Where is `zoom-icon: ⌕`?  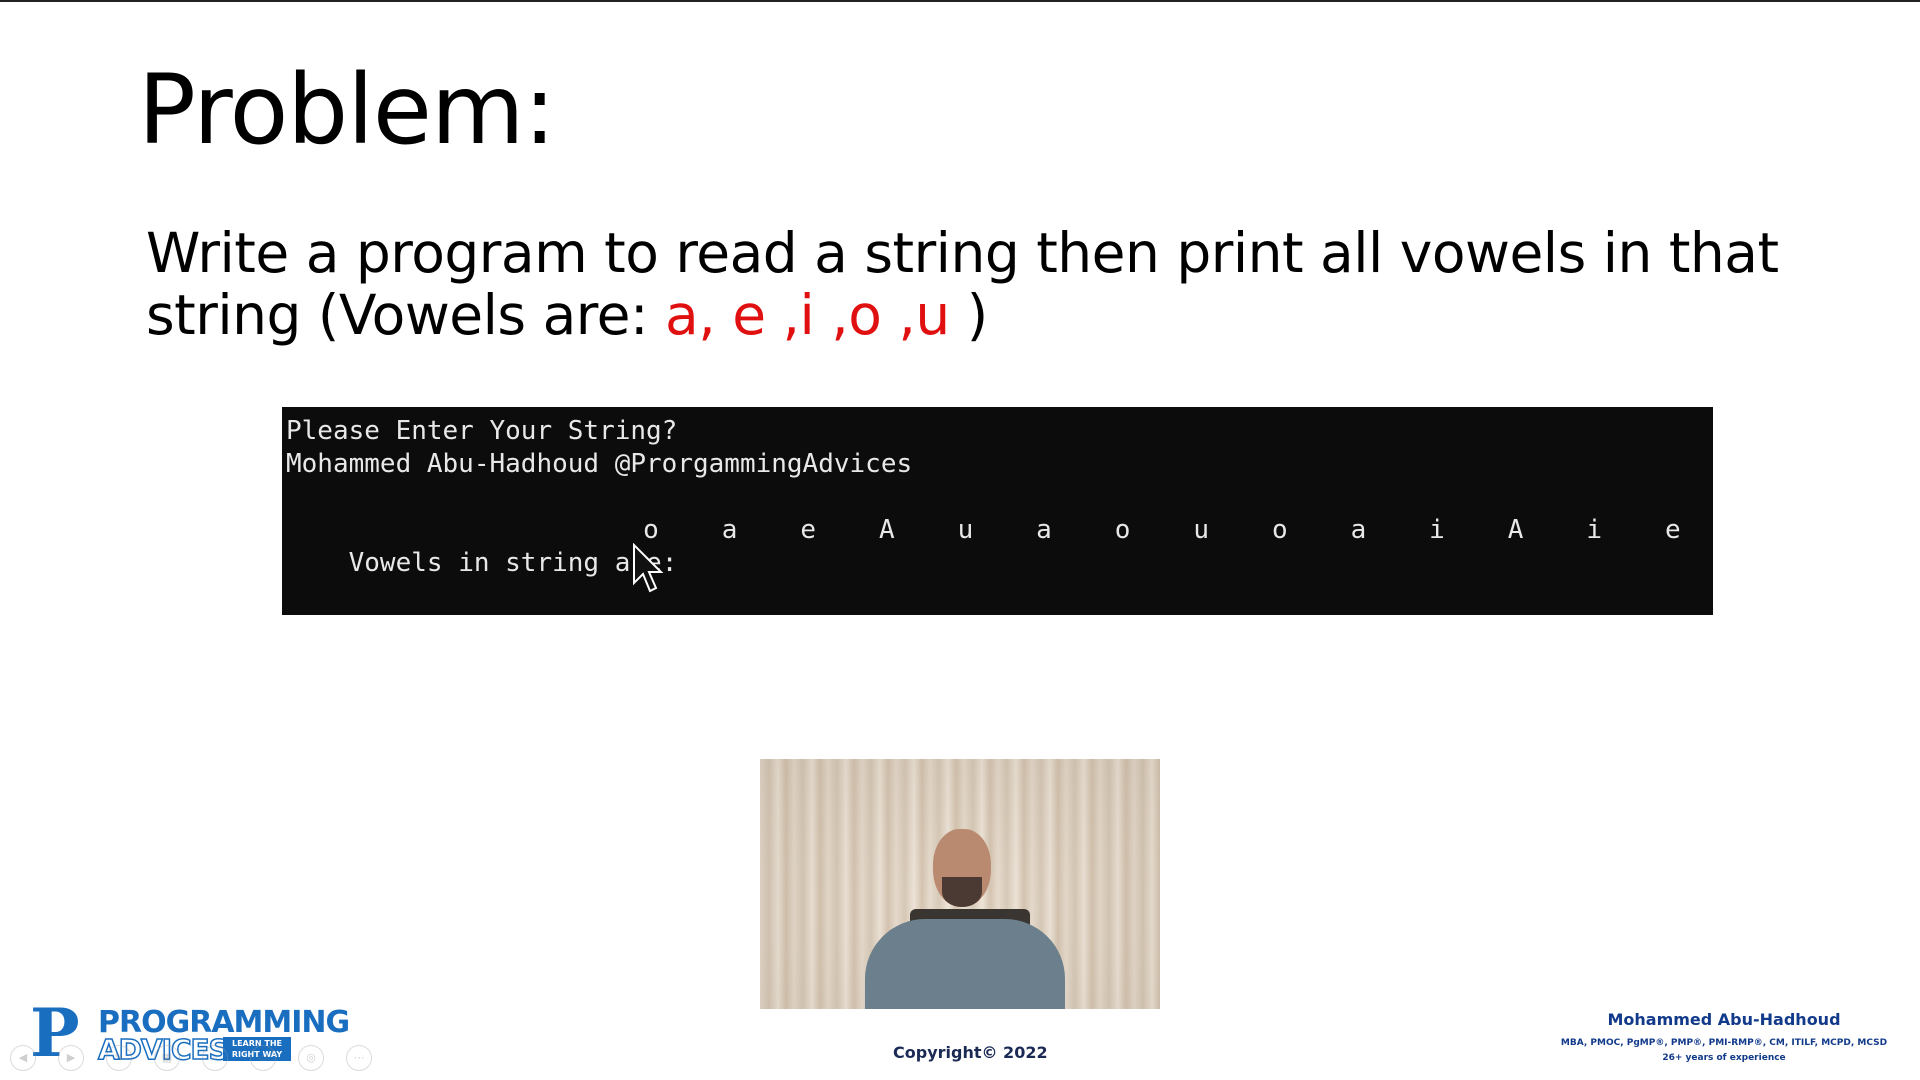
zoom-icon: ⌕ is located at coordinates (215, 1058).